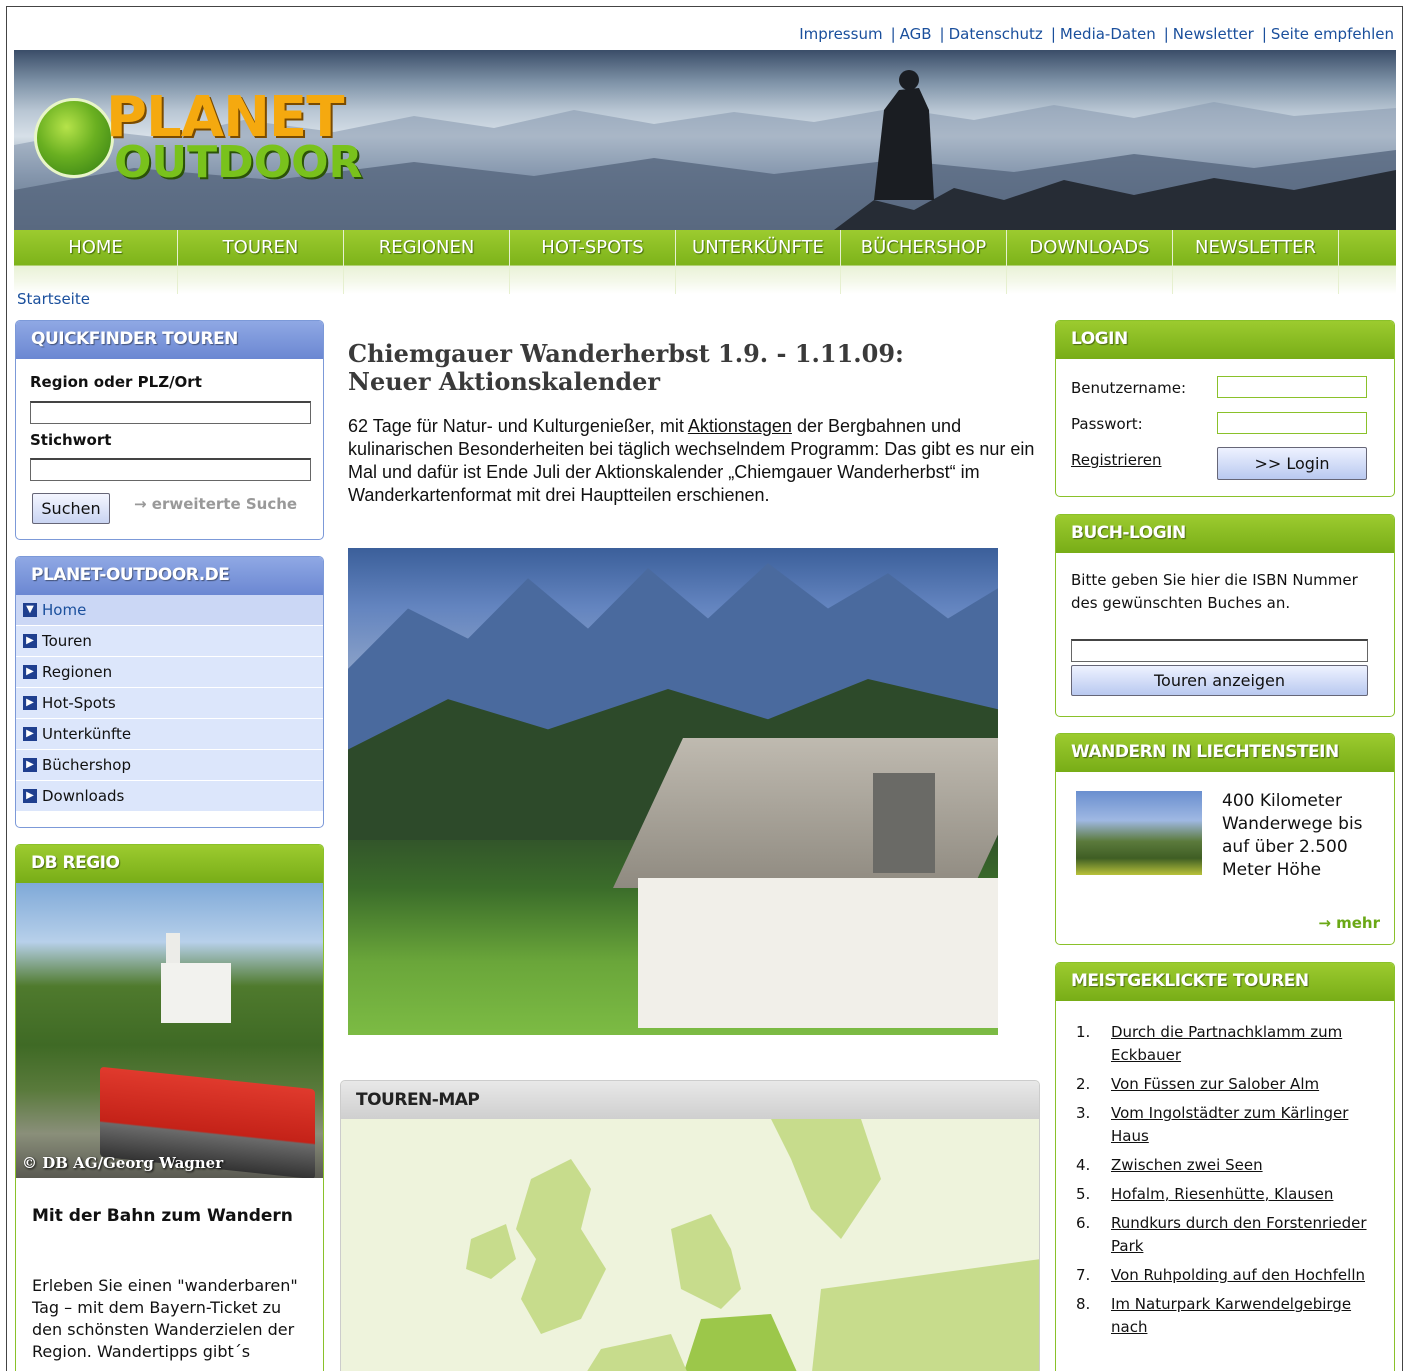 The image size is (1409, 1371). I want to click on newsletter-link: Newsletter, so click(1213, 34).